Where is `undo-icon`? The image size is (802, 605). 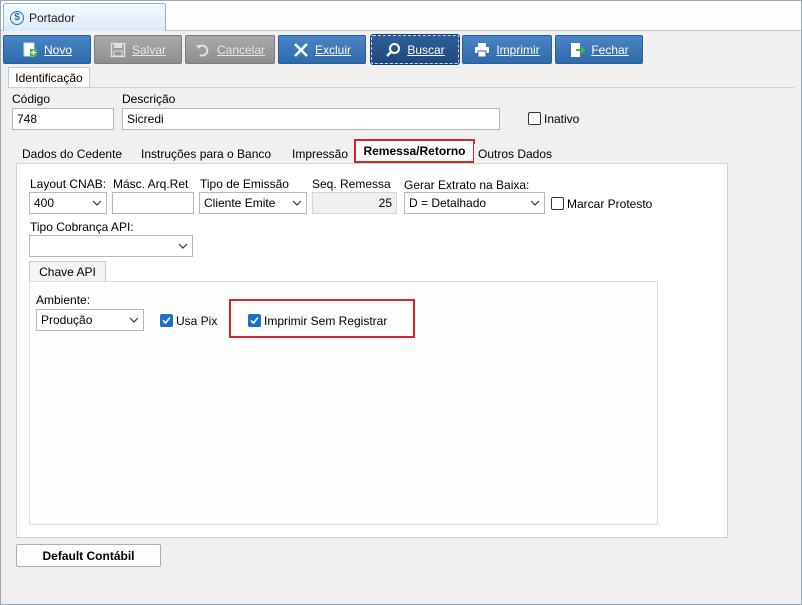 undo-icon is located at coordinates (203, 50).